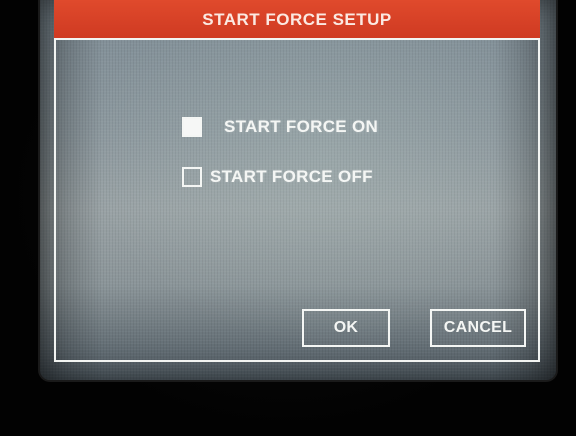 The height and width of the screenshot is (436, 576). Describe the element at coordinates (291, 176) in the screenshot. I see `start-force-off-label: START FORCE OFF` at that location.